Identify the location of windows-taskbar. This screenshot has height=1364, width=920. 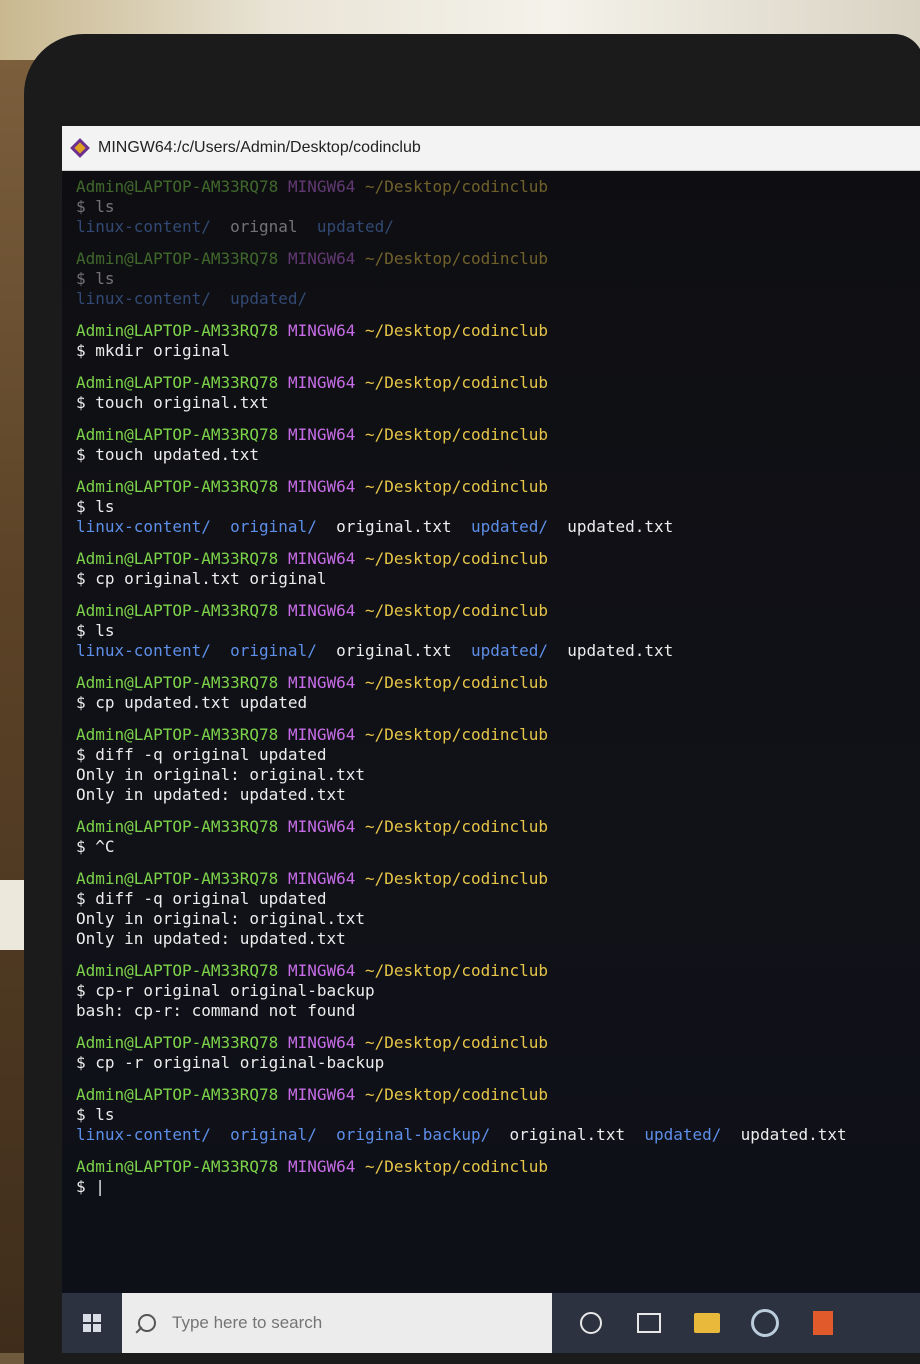
(491, 1323).